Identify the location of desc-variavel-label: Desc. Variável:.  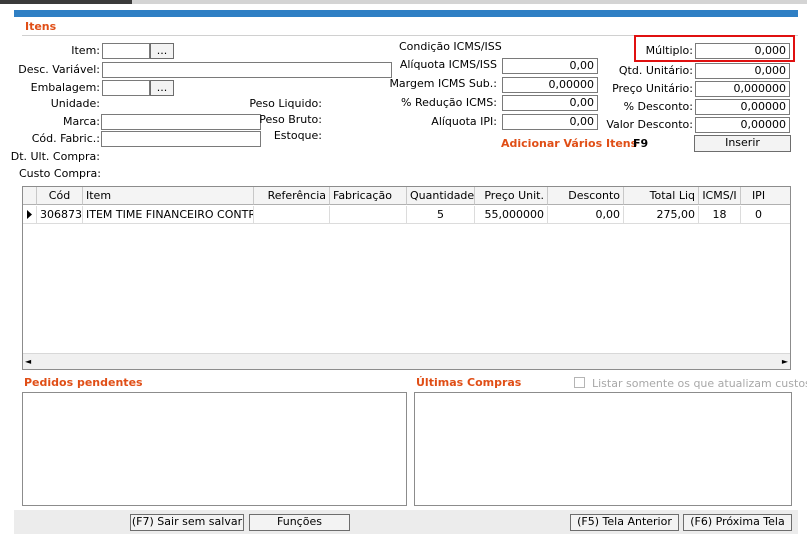
(59, 69).